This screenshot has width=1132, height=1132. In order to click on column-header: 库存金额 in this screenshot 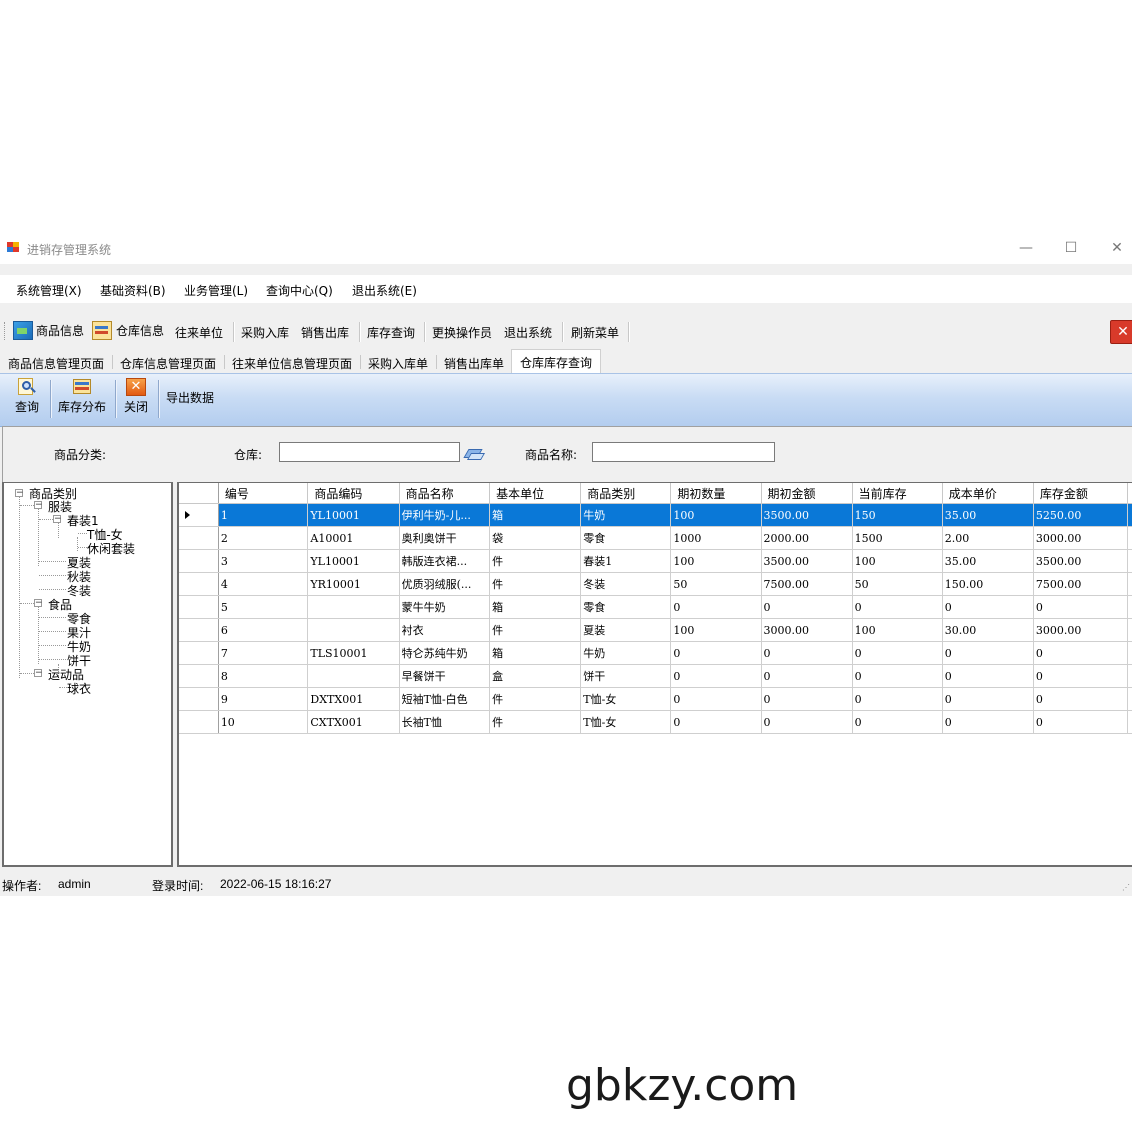, I will do `click(1081, 493)`.